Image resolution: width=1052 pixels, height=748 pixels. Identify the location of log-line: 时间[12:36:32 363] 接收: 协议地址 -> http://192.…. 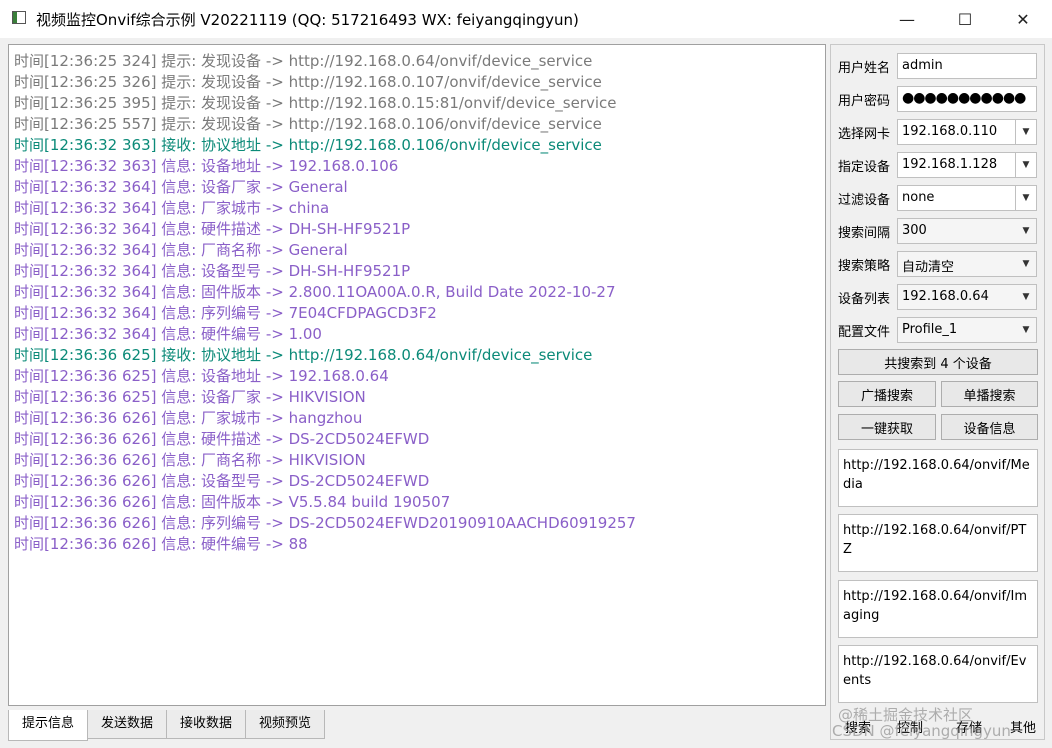
(308, 145).